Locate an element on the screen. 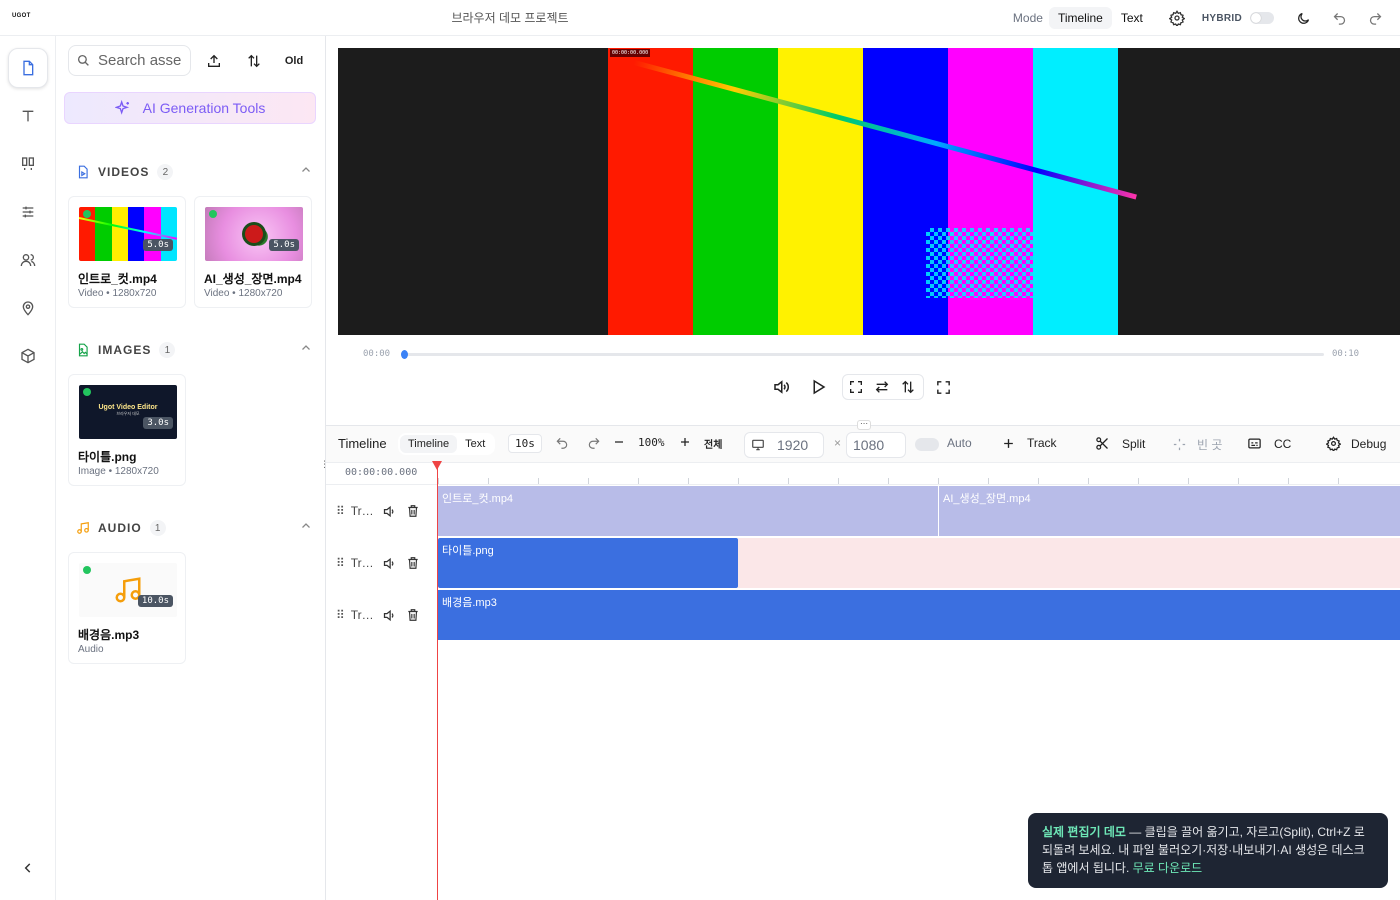 The image size is (1400, 900). captions-button: CC is located at coordinates (1269, 443).